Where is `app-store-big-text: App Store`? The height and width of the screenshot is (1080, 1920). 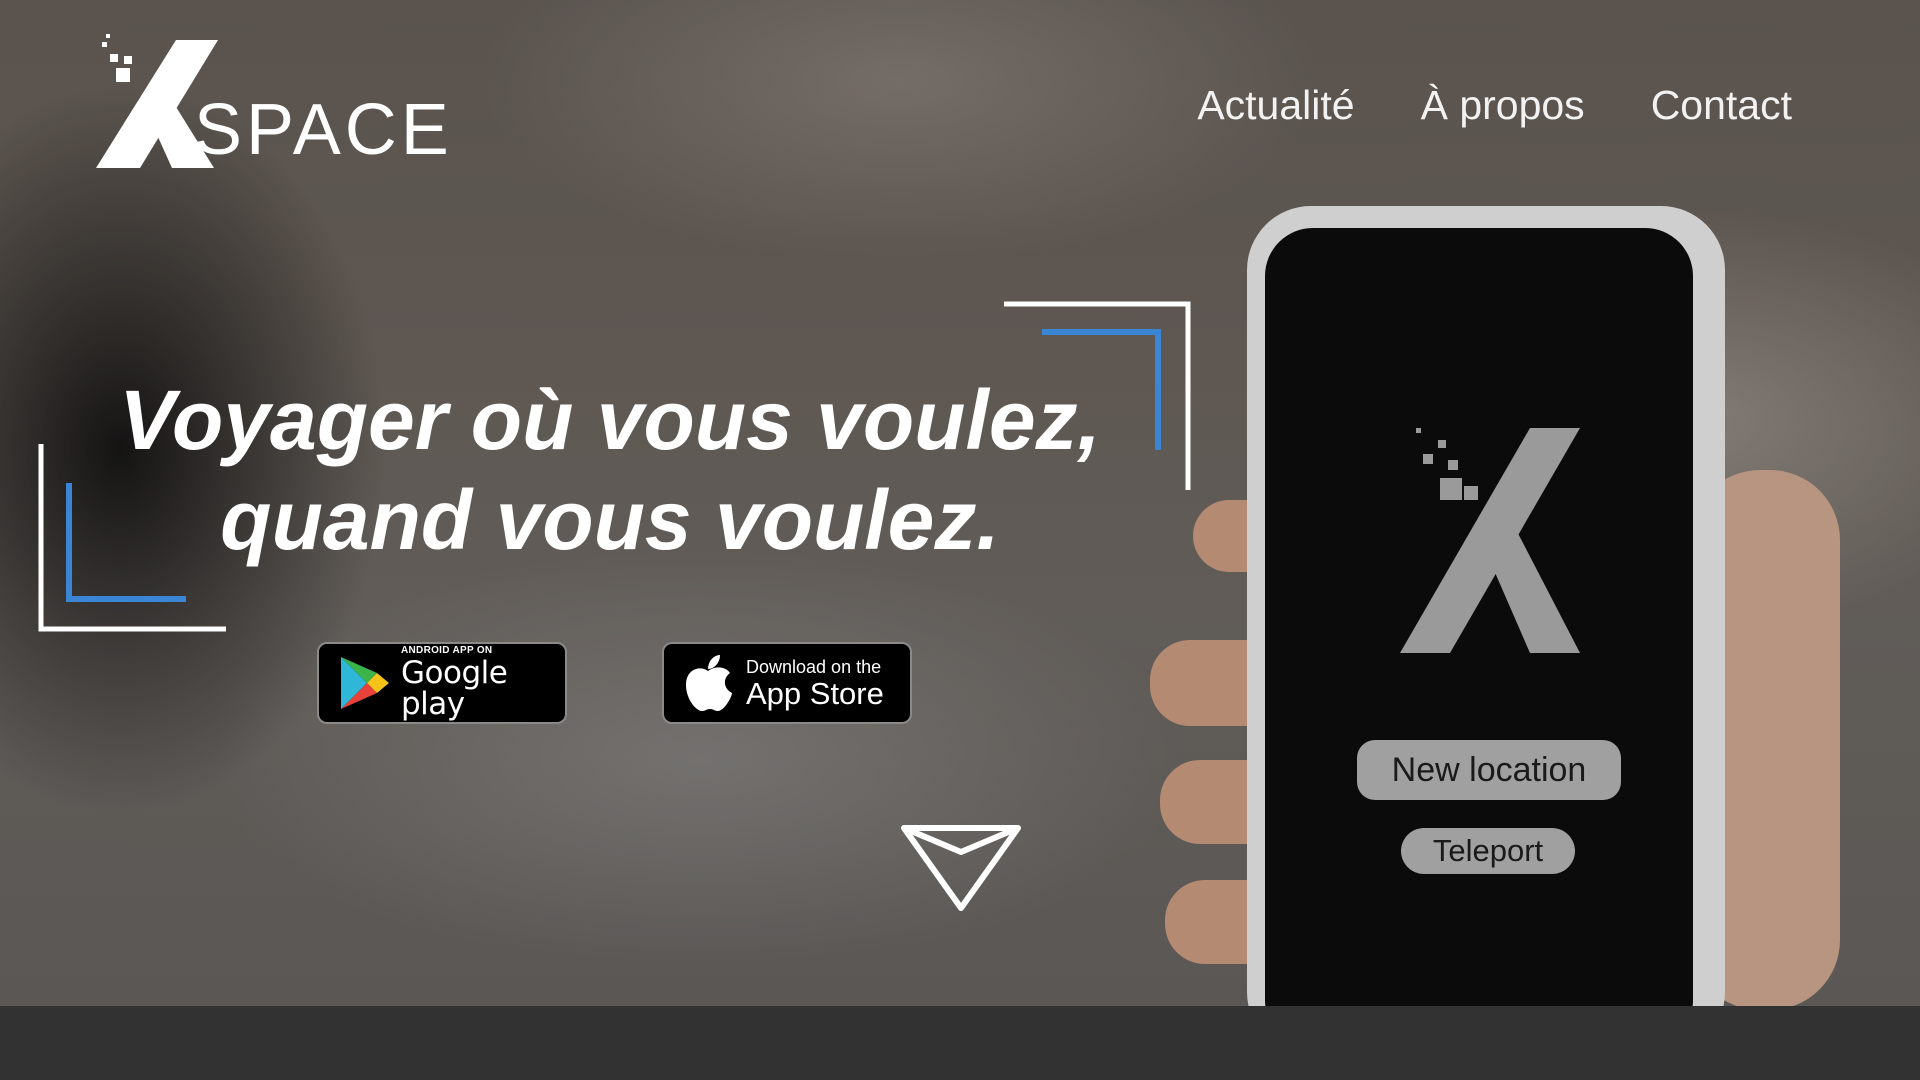 app-store-big-text: App Store is located at coordinates (815, 693).